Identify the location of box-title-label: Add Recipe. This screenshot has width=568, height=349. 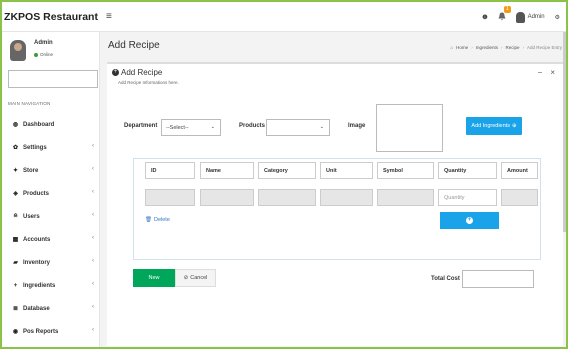
(142, 72).